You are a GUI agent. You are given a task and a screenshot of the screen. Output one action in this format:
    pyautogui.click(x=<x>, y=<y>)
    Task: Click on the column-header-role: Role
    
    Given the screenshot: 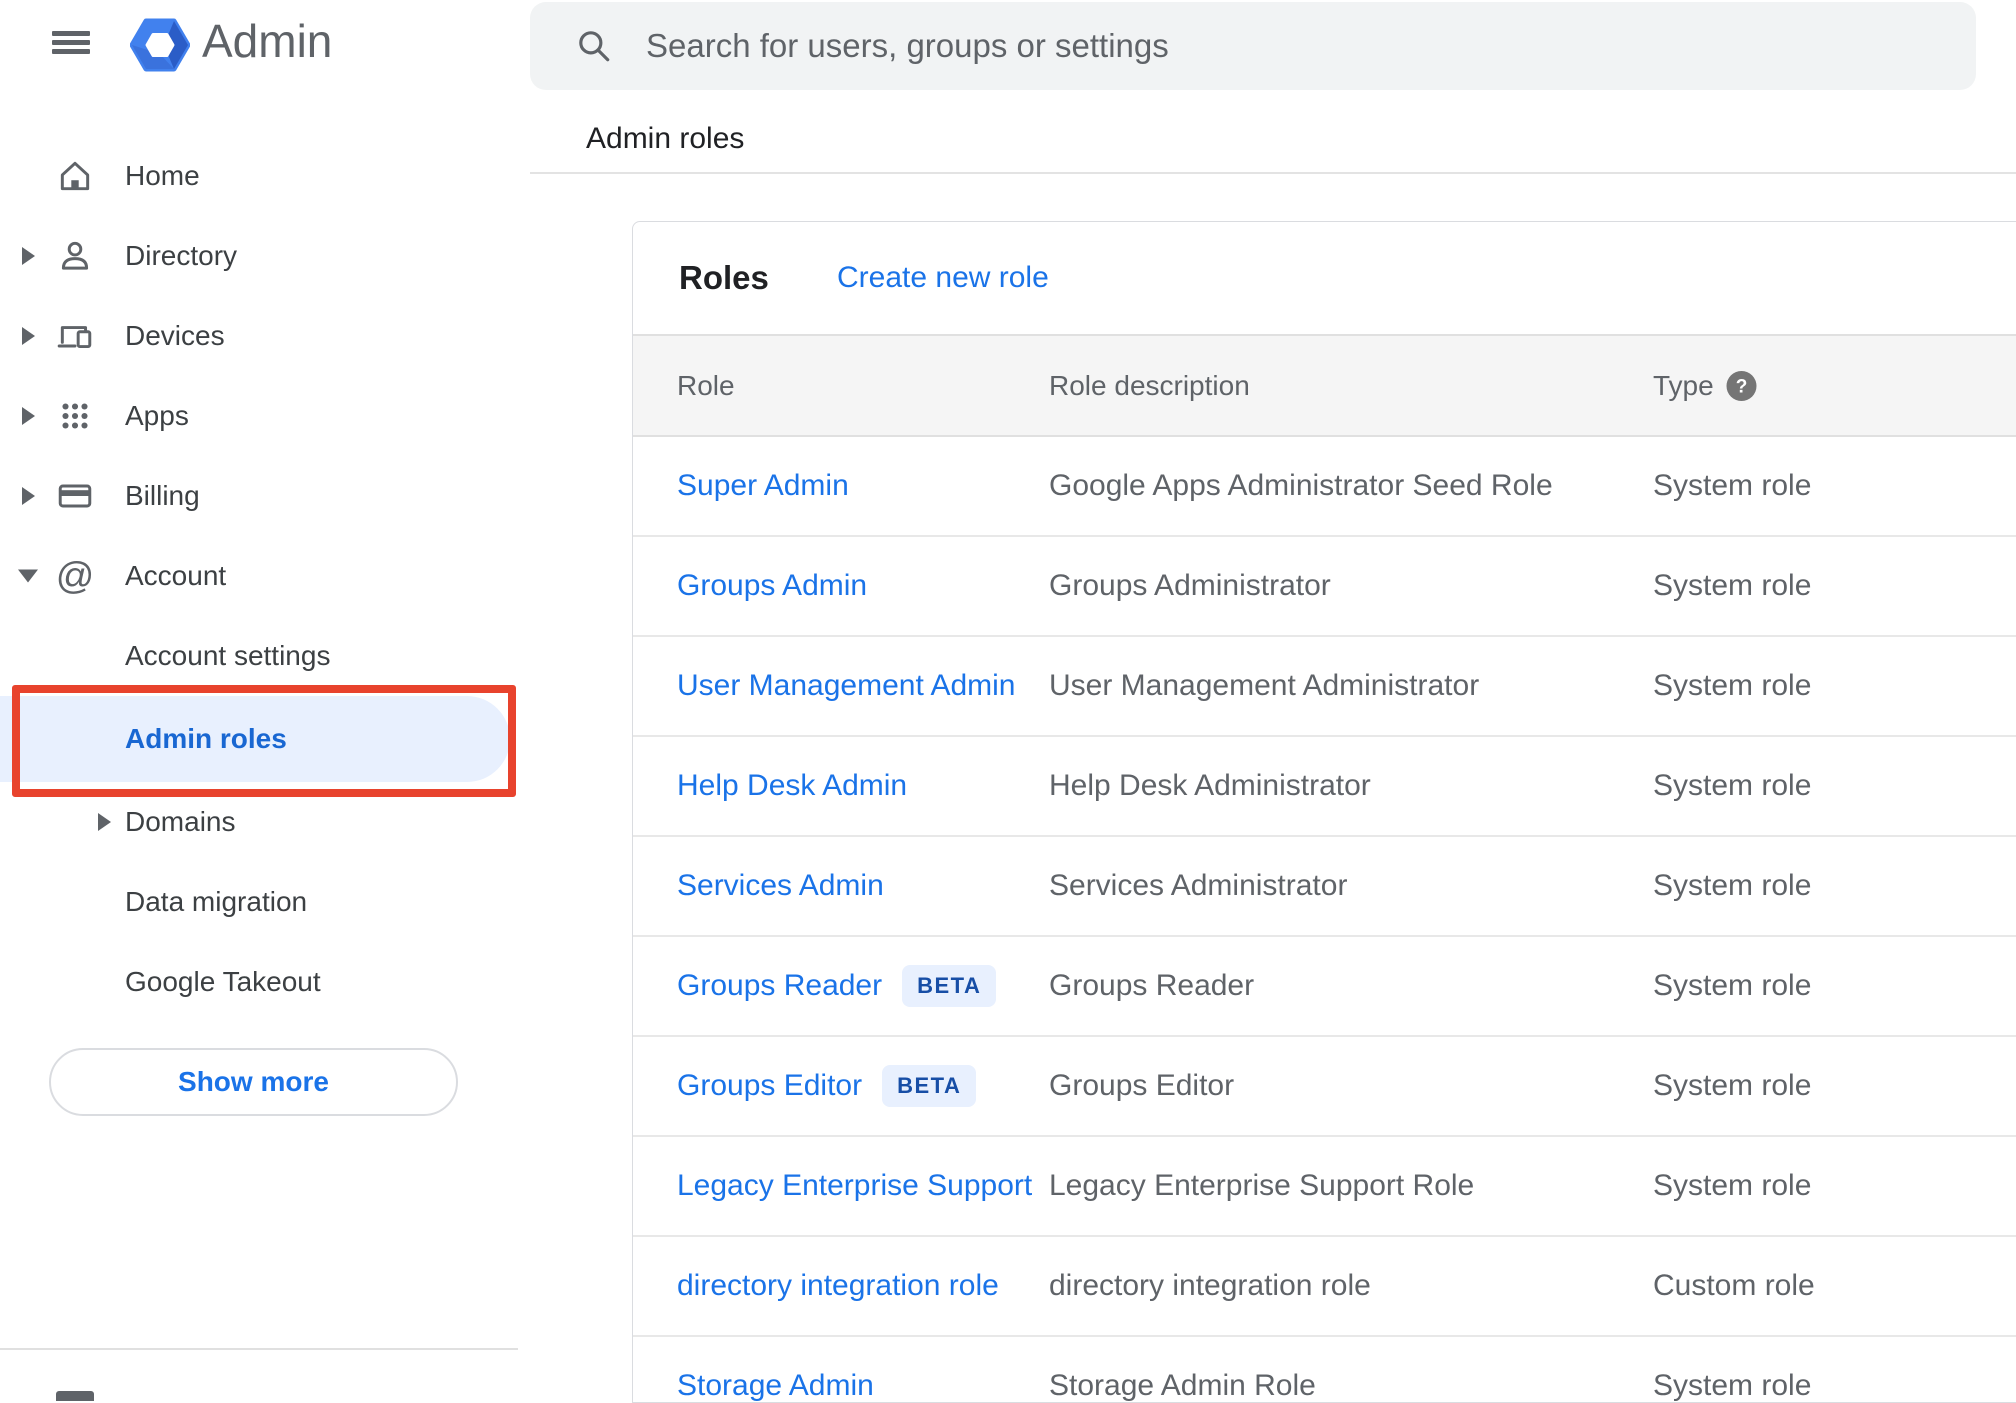 What is the action you would take?
    pyautogui.click(x=706, y=385)
    